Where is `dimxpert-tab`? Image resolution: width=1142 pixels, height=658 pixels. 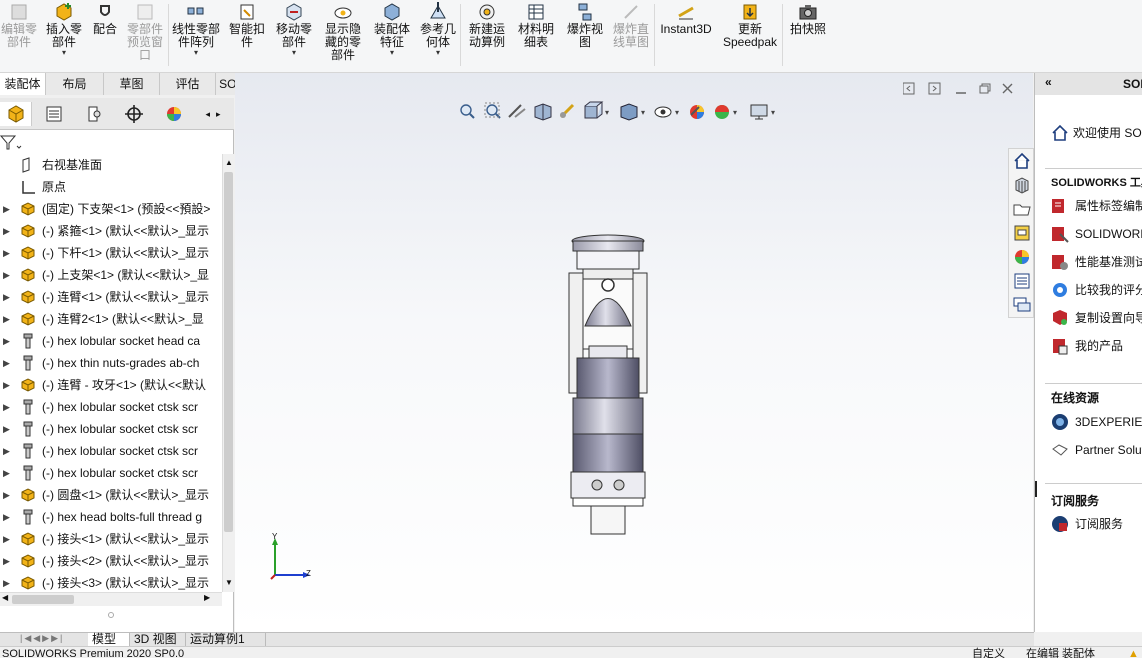 dimxpert-tab is located at coordinates (134, 114).